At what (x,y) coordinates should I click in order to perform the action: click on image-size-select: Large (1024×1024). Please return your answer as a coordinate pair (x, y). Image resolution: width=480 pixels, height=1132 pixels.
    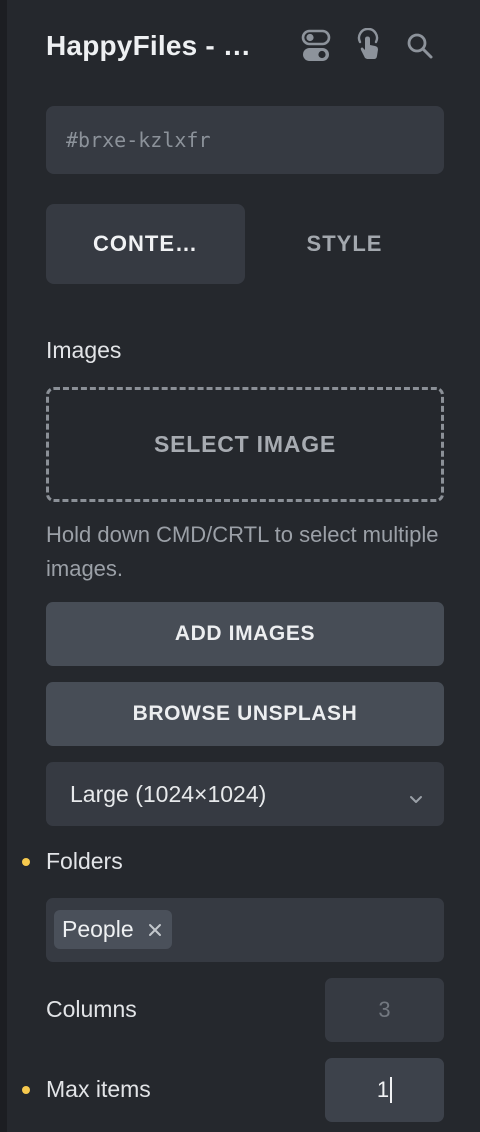
    Looking at the image, I should click on (245, 794).